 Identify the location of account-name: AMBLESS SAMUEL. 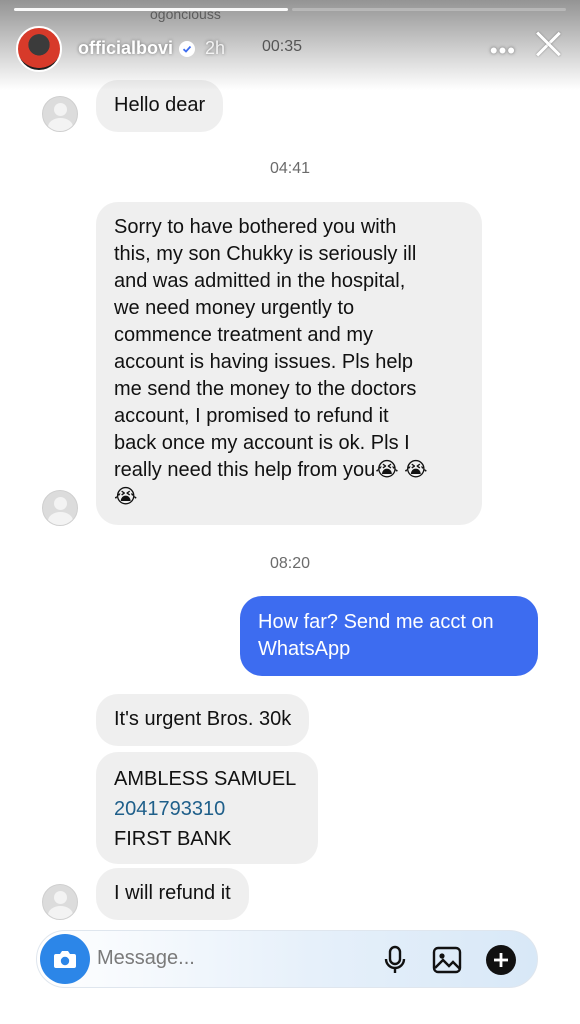
(205, 779).